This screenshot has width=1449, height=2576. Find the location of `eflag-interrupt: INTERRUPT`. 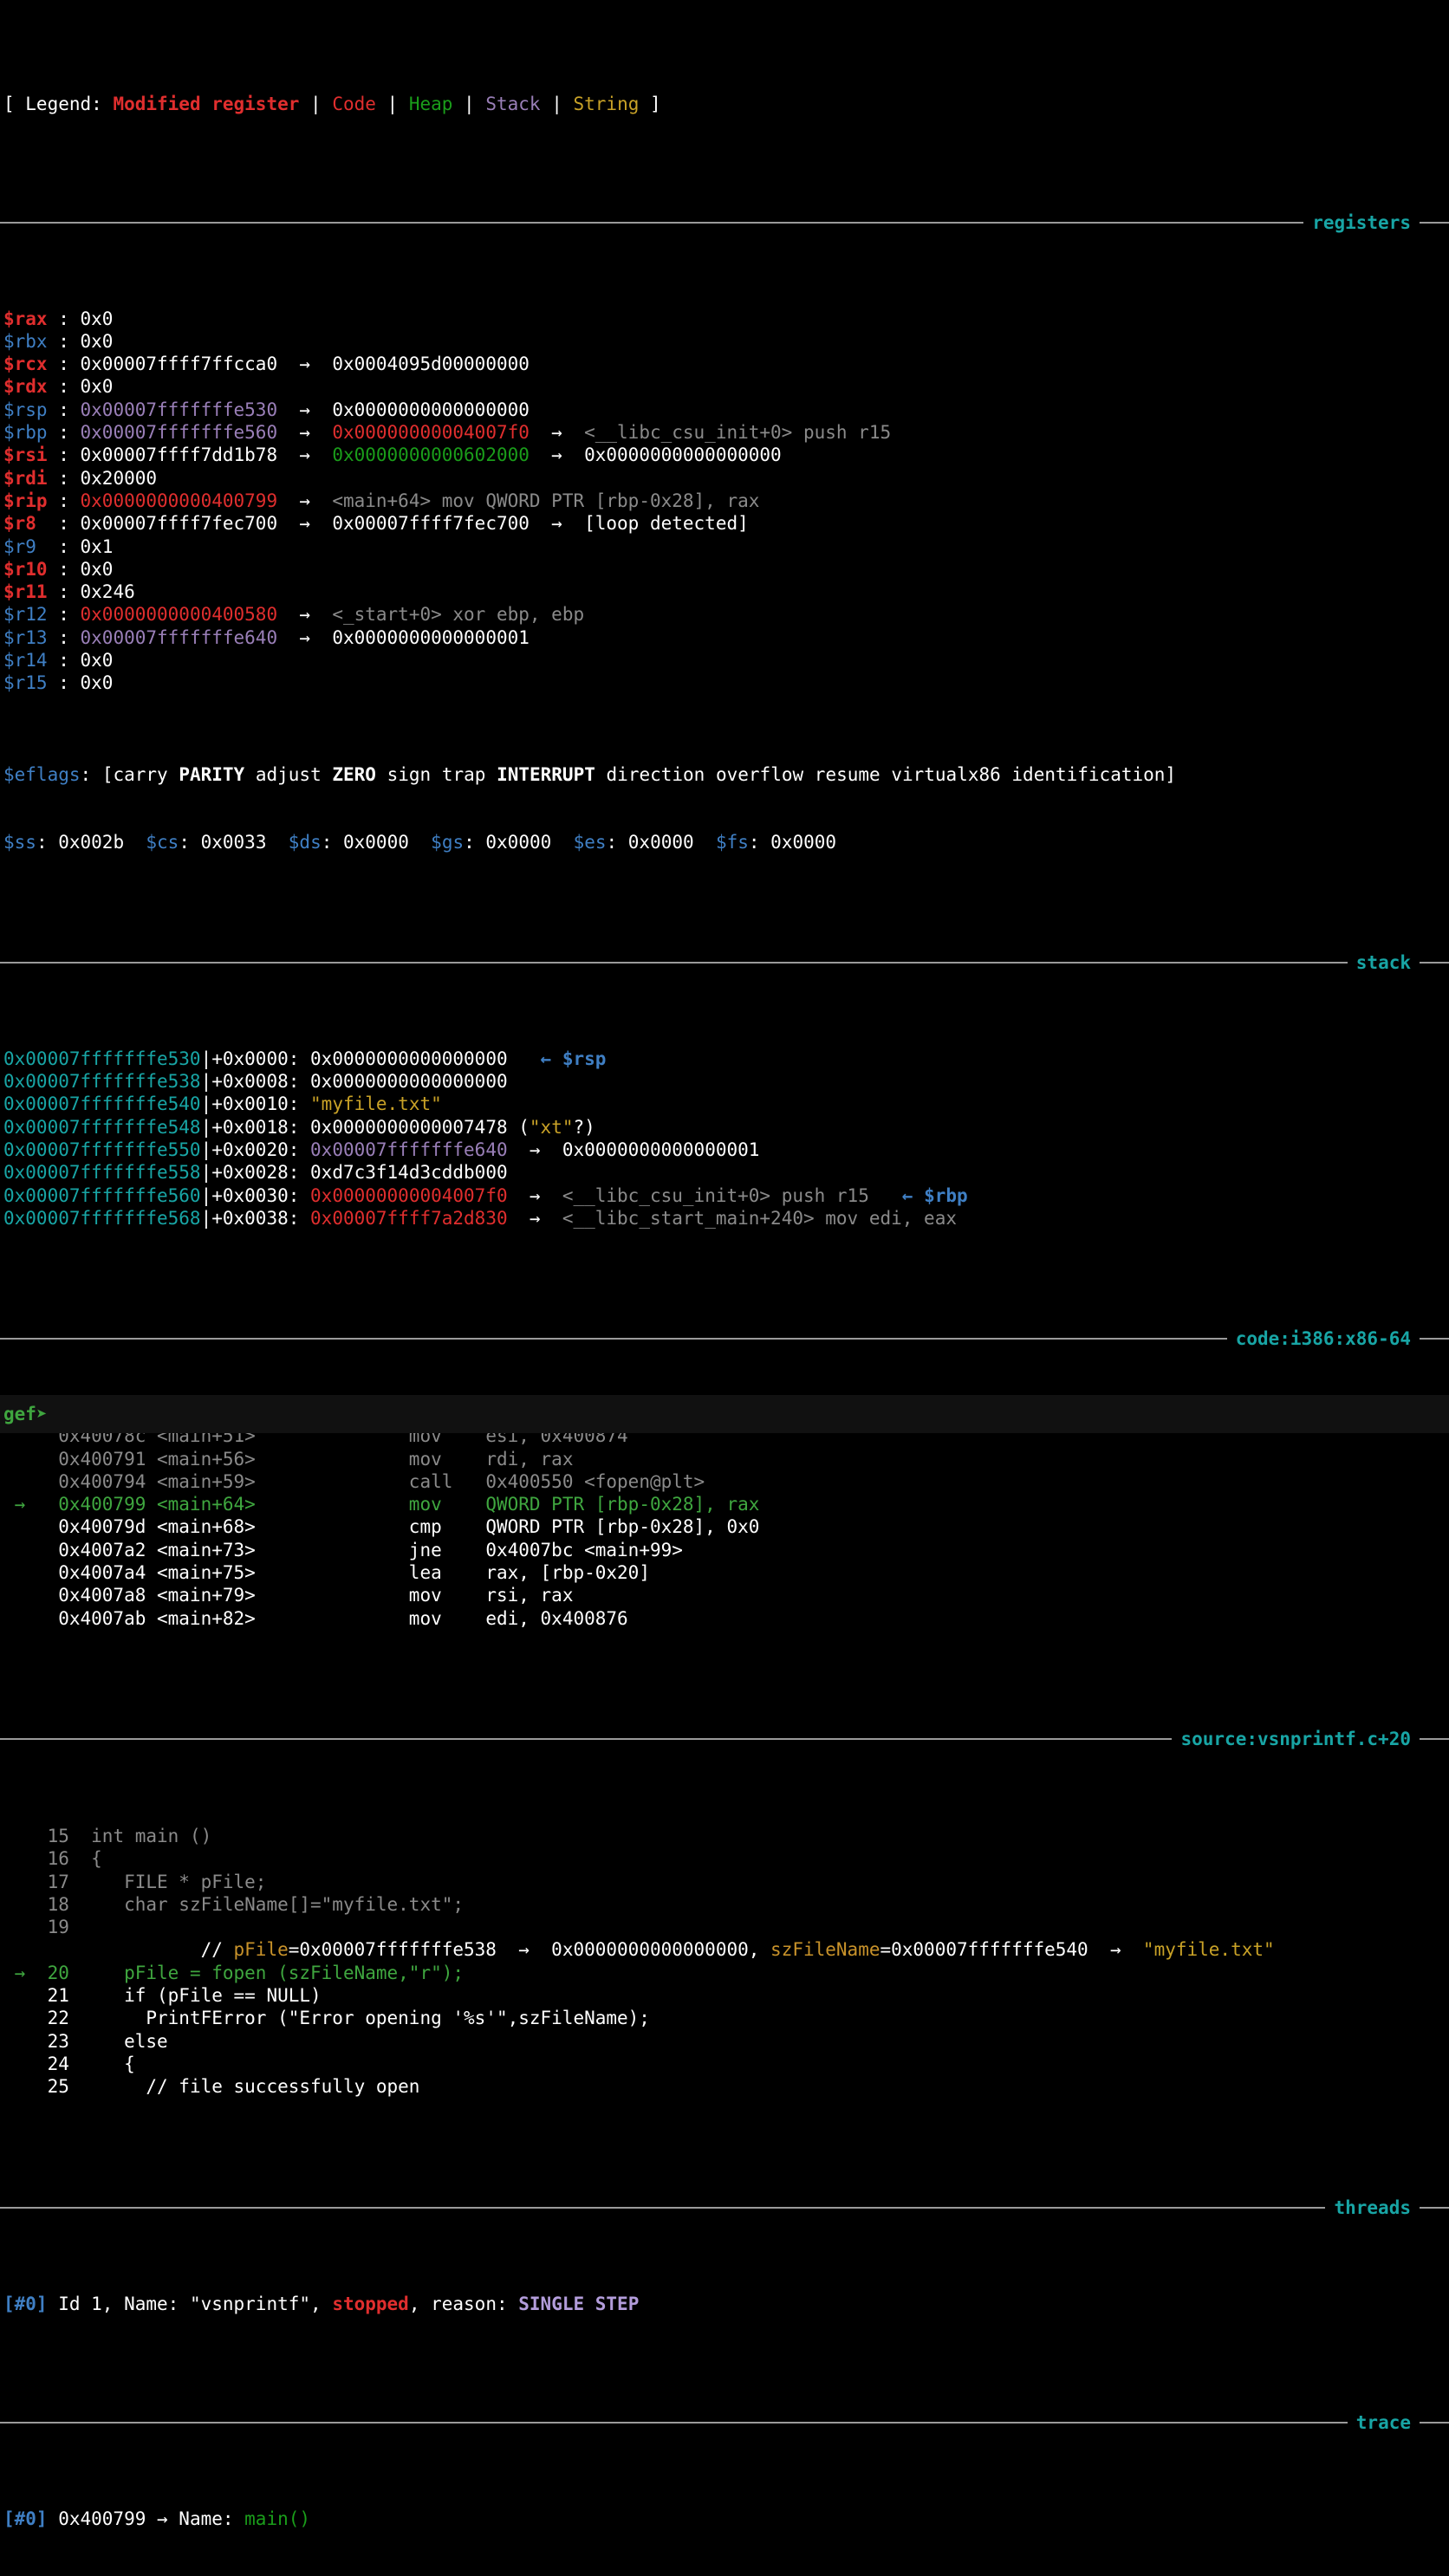

eflag-interrupt: INTERRUPT is located at coordinates (546, 774).